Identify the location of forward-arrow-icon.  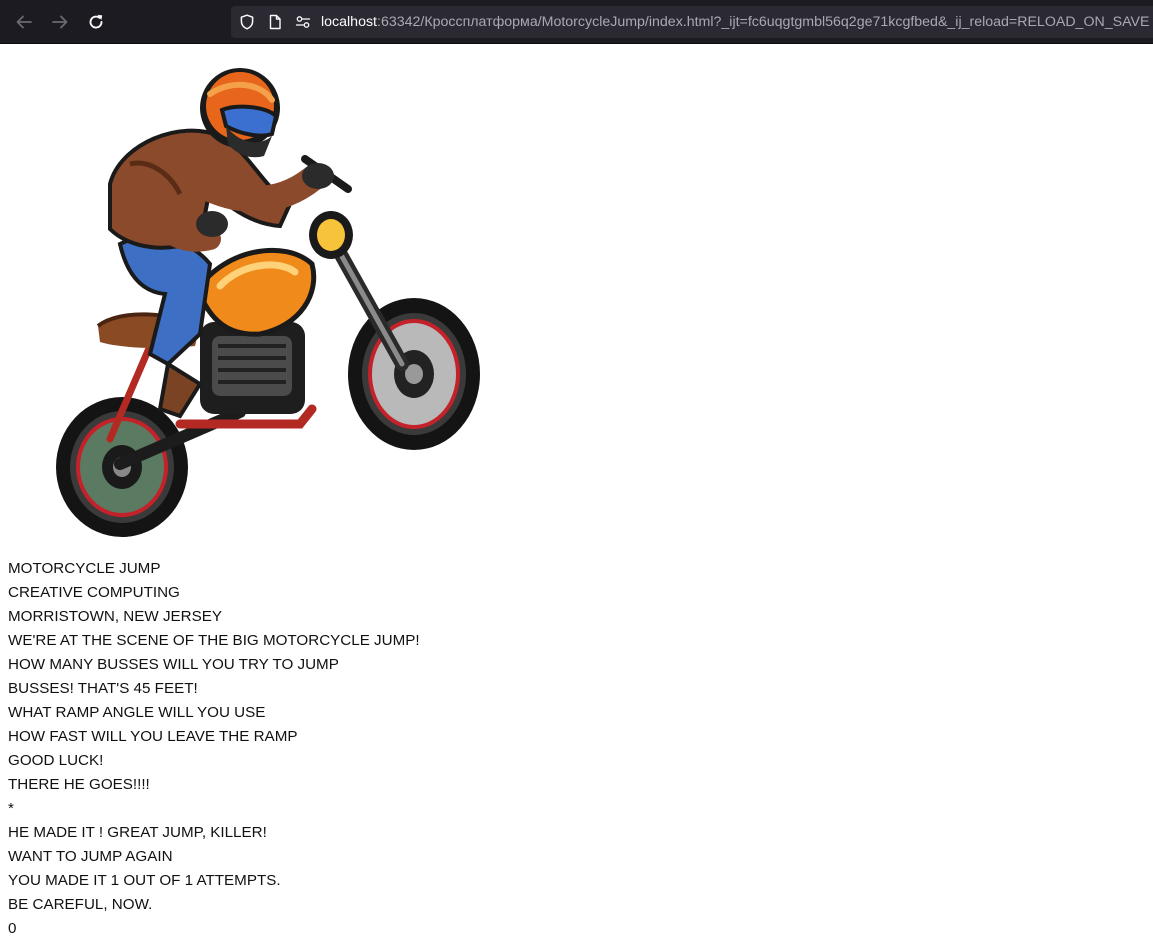
(60, 22).